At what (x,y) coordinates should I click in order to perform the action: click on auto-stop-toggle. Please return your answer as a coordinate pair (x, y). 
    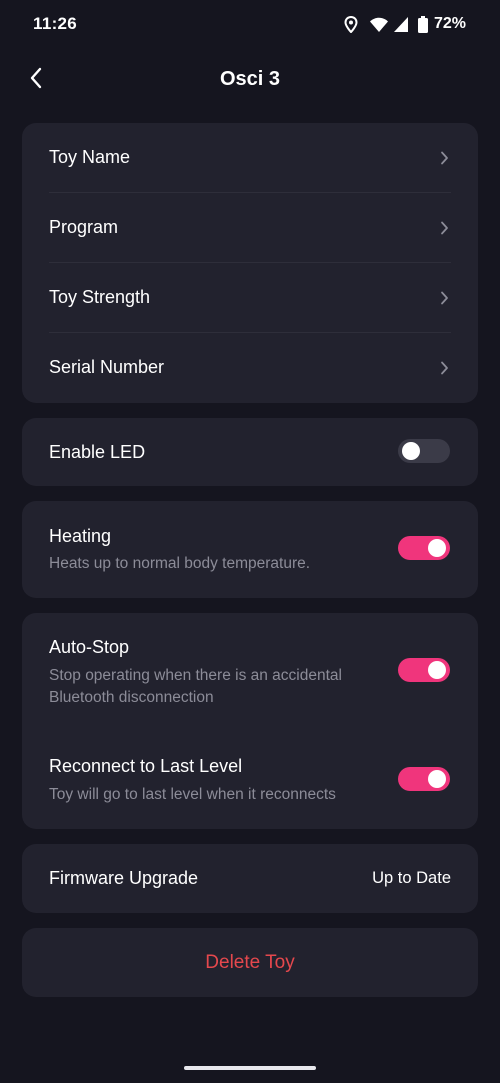
    Looking at the image, I should click on (424, 670).